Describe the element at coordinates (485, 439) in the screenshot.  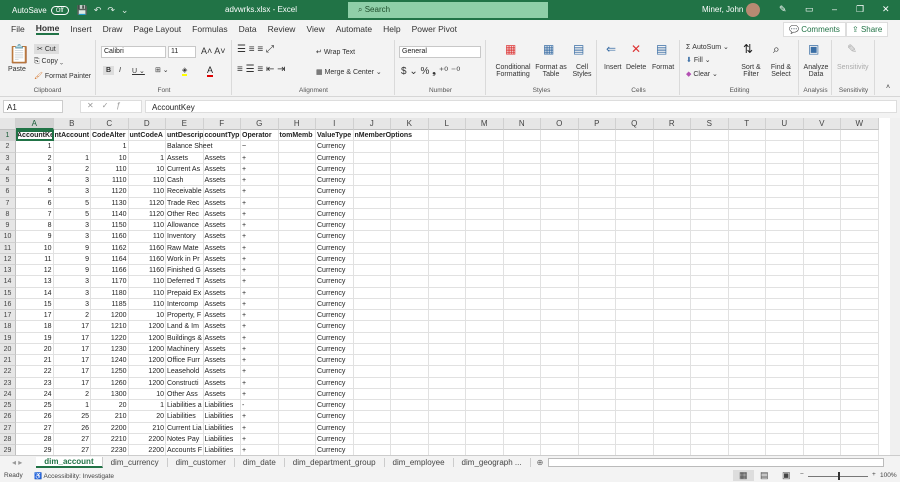
I see `cell-M28` at that location.